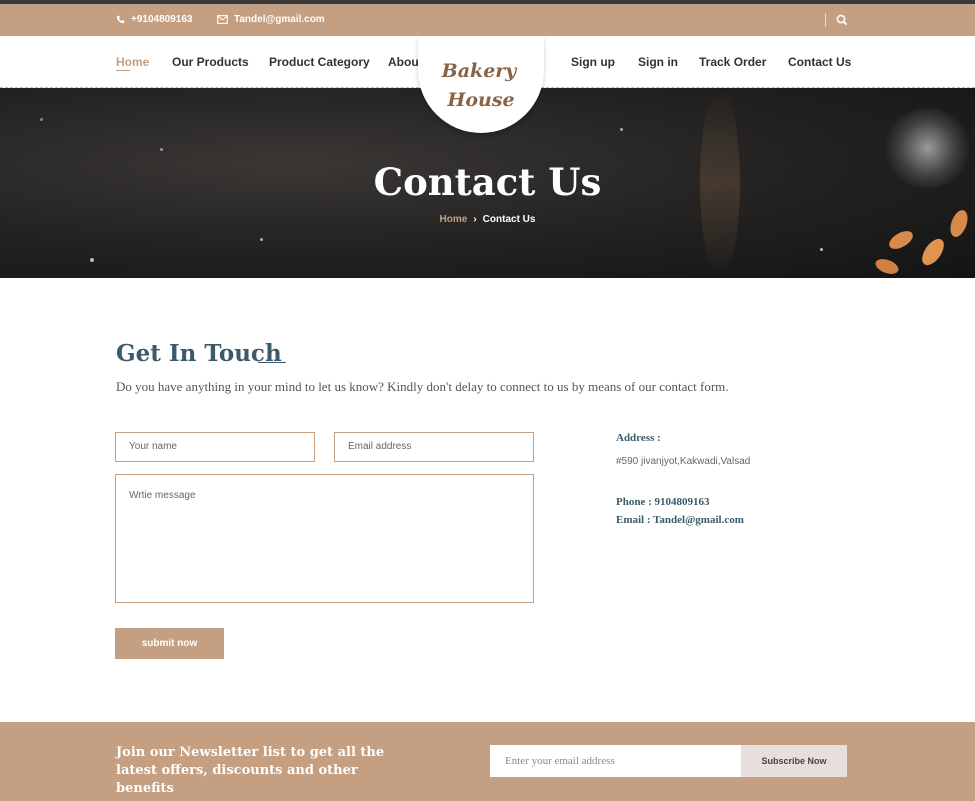 This screenshot has width=975, height=801. I want to click on breadcrumb: Home › Contact Us, so click(487, 219).